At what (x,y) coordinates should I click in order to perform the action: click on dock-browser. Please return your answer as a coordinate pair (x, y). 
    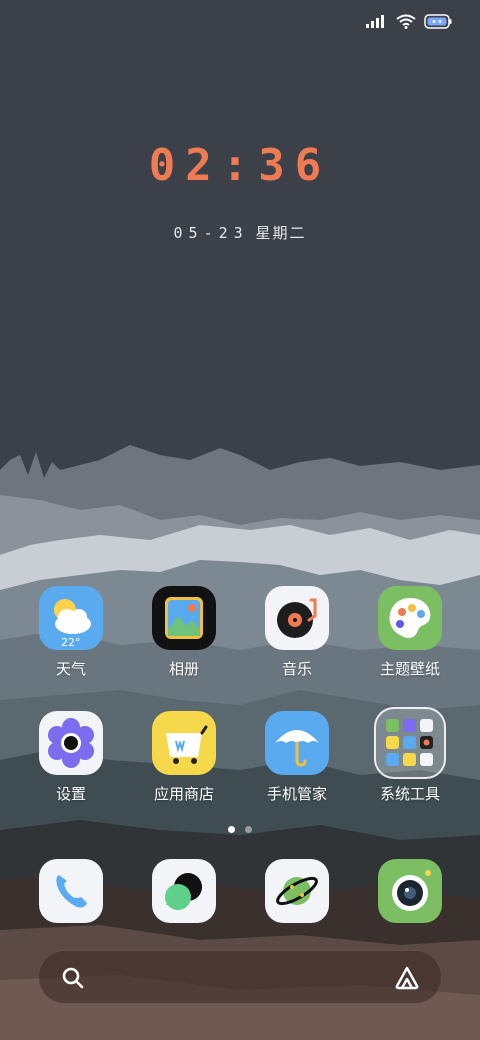
    Looking at the image, I should click on (297, 891).